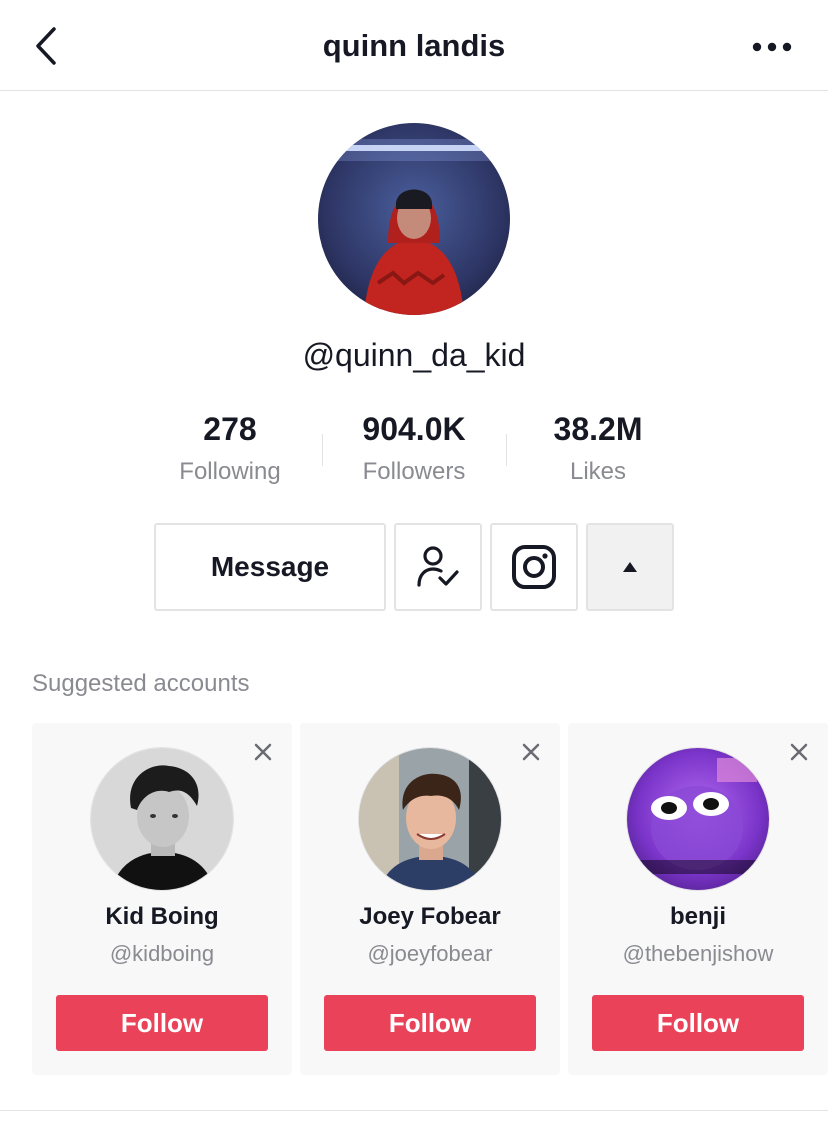 The image size is (828, 1123). I want to click on account-handle: @thebenjishow, so click(698, 953).